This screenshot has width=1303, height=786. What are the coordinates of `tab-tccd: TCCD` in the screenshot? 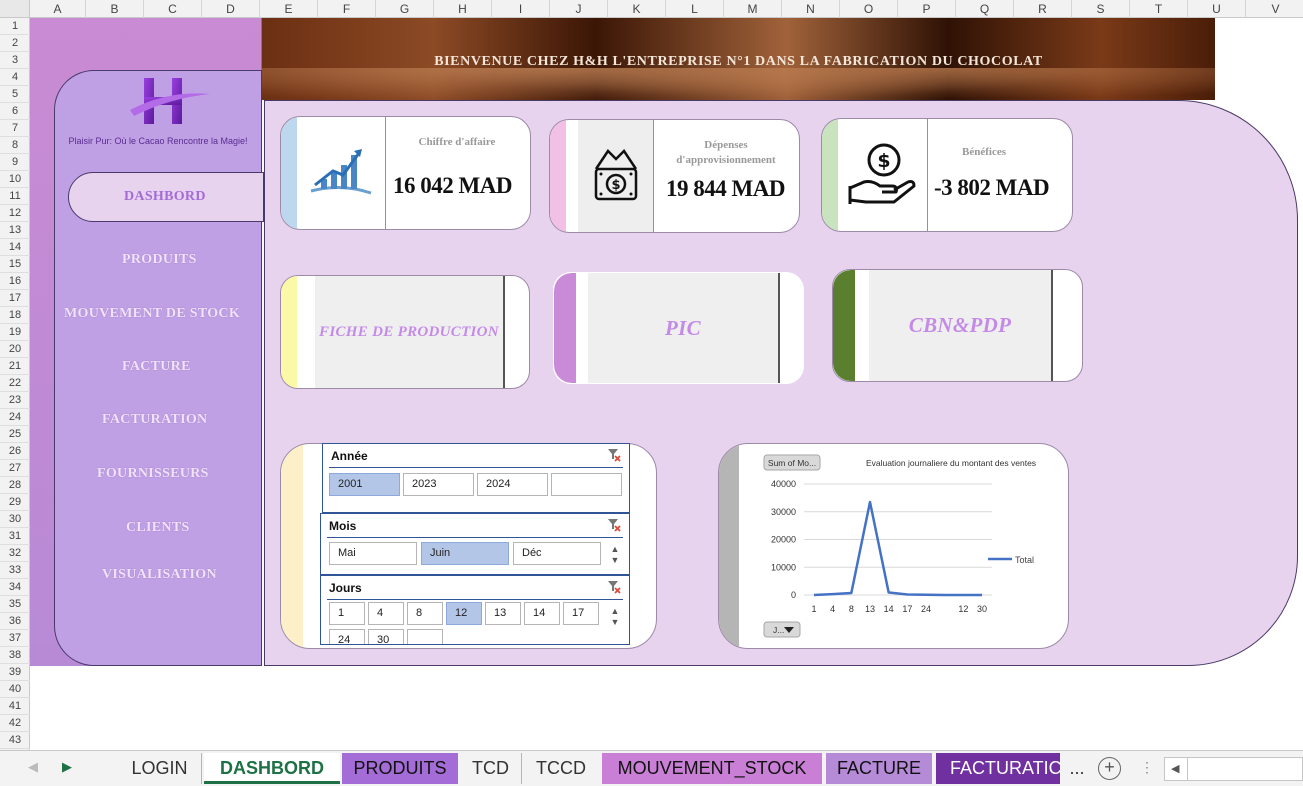 It's located at (561, 768).